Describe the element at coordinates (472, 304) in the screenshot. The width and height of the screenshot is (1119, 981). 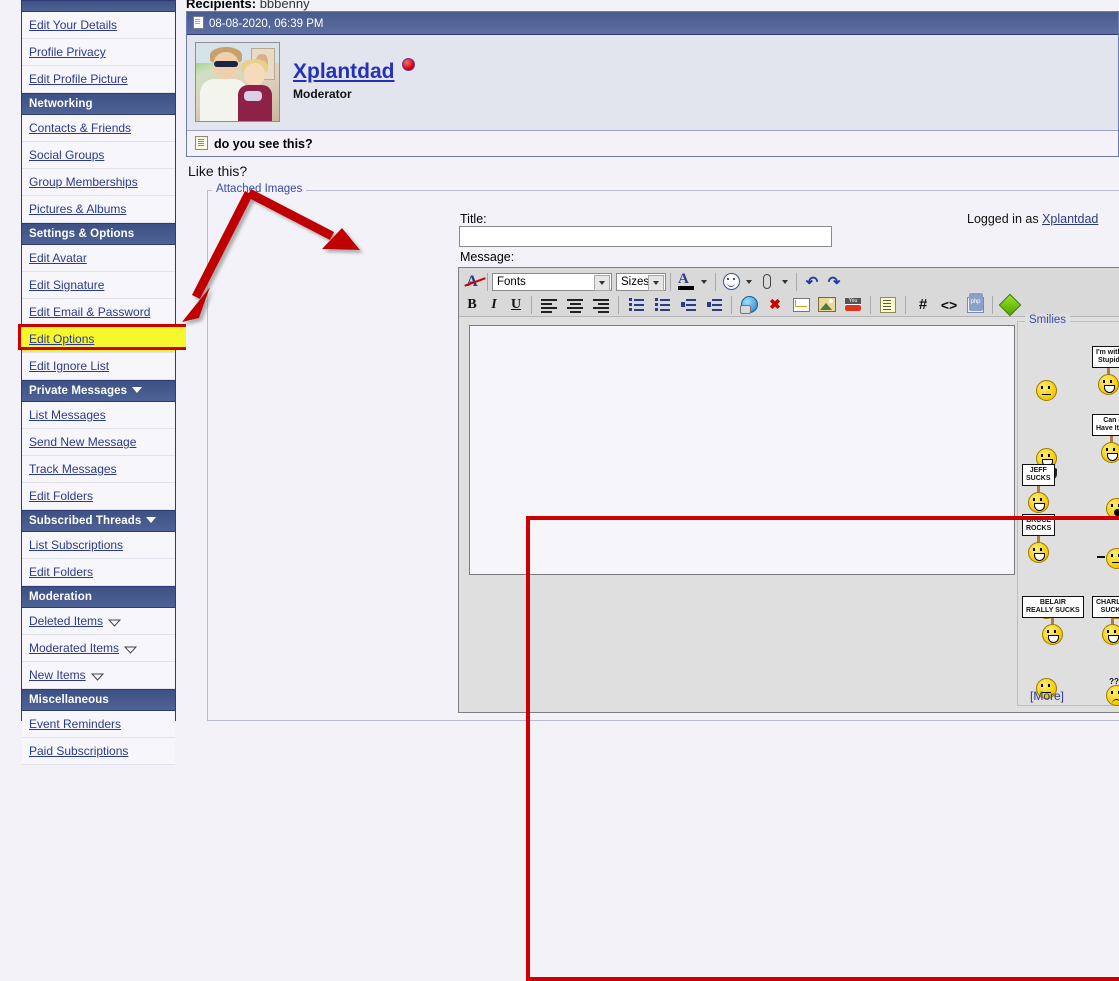
I see `bold-icon: B` at that location.